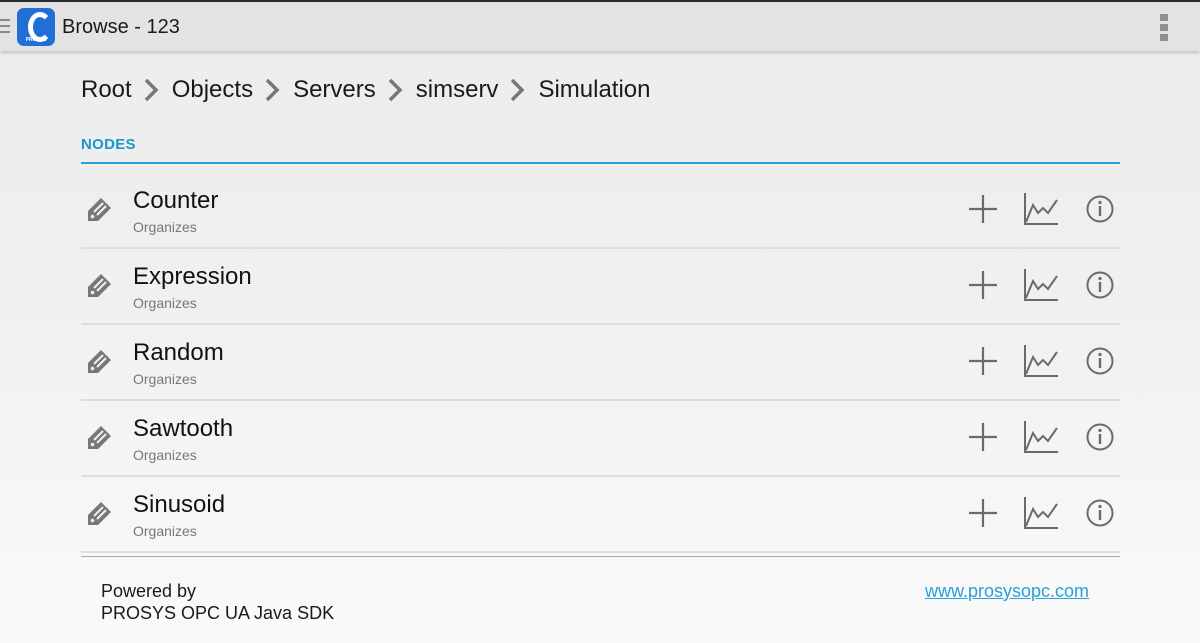 The height and width of the screenshot is (643, 1200). I want to click on breadcrumb-objects: Objects, so click(212, 90).